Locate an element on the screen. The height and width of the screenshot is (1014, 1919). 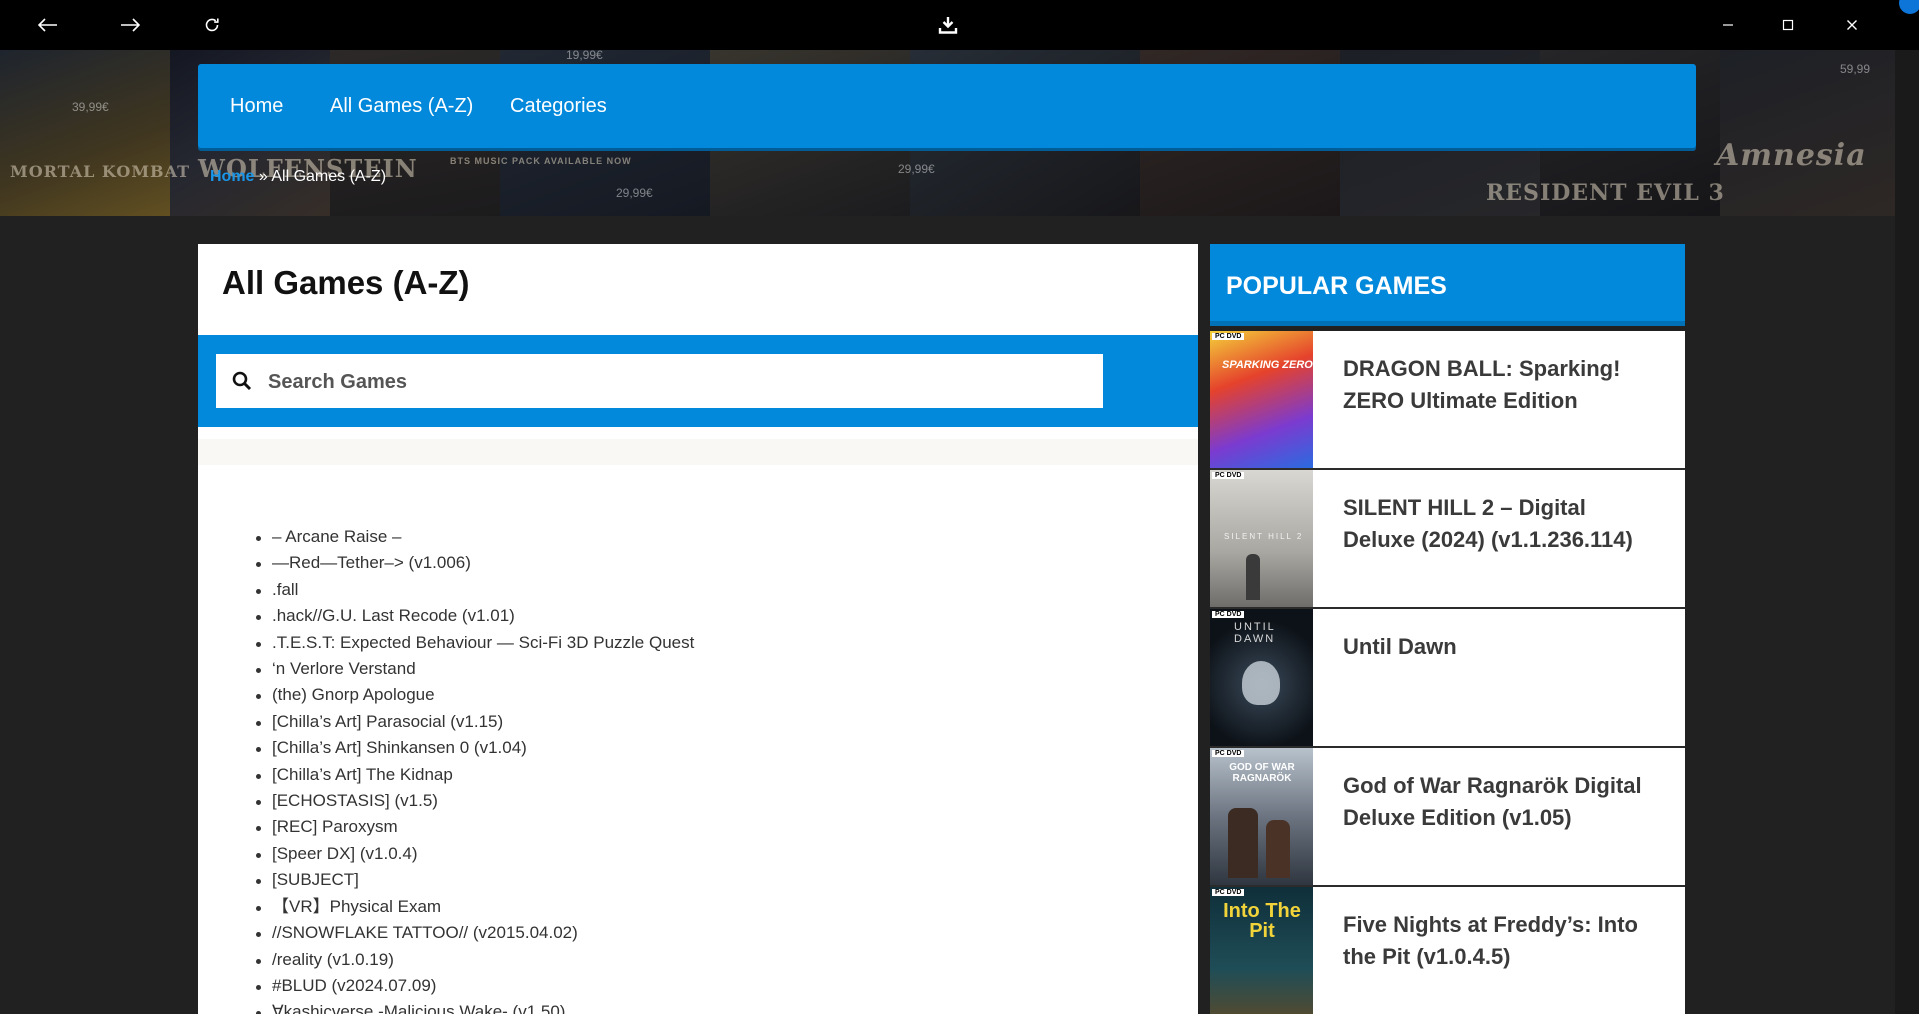
cover-text: Into The Pit is located at coordinates (1262, 921).